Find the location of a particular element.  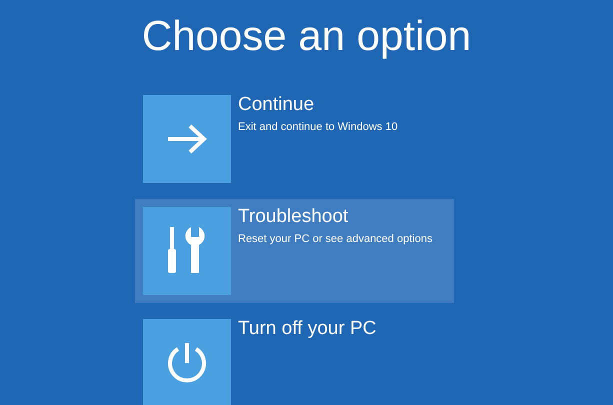

option-tile: Troubleshoot Reset your PC or see advanced options is located at coordinates (294, 251).